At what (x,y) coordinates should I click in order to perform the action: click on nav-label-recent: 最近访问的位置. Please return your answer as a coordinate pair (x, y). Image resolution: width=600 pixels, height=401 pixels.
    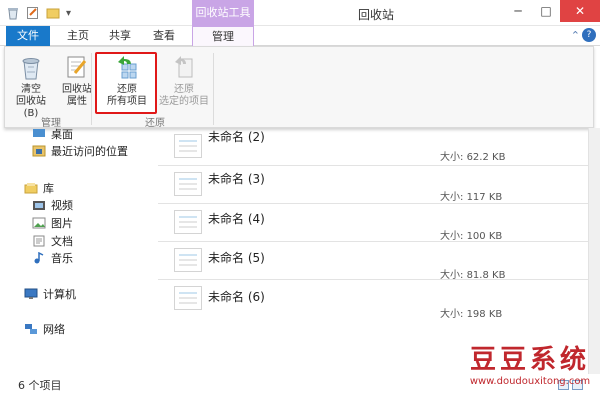
    Looking at the image, I should click on (89, 151).